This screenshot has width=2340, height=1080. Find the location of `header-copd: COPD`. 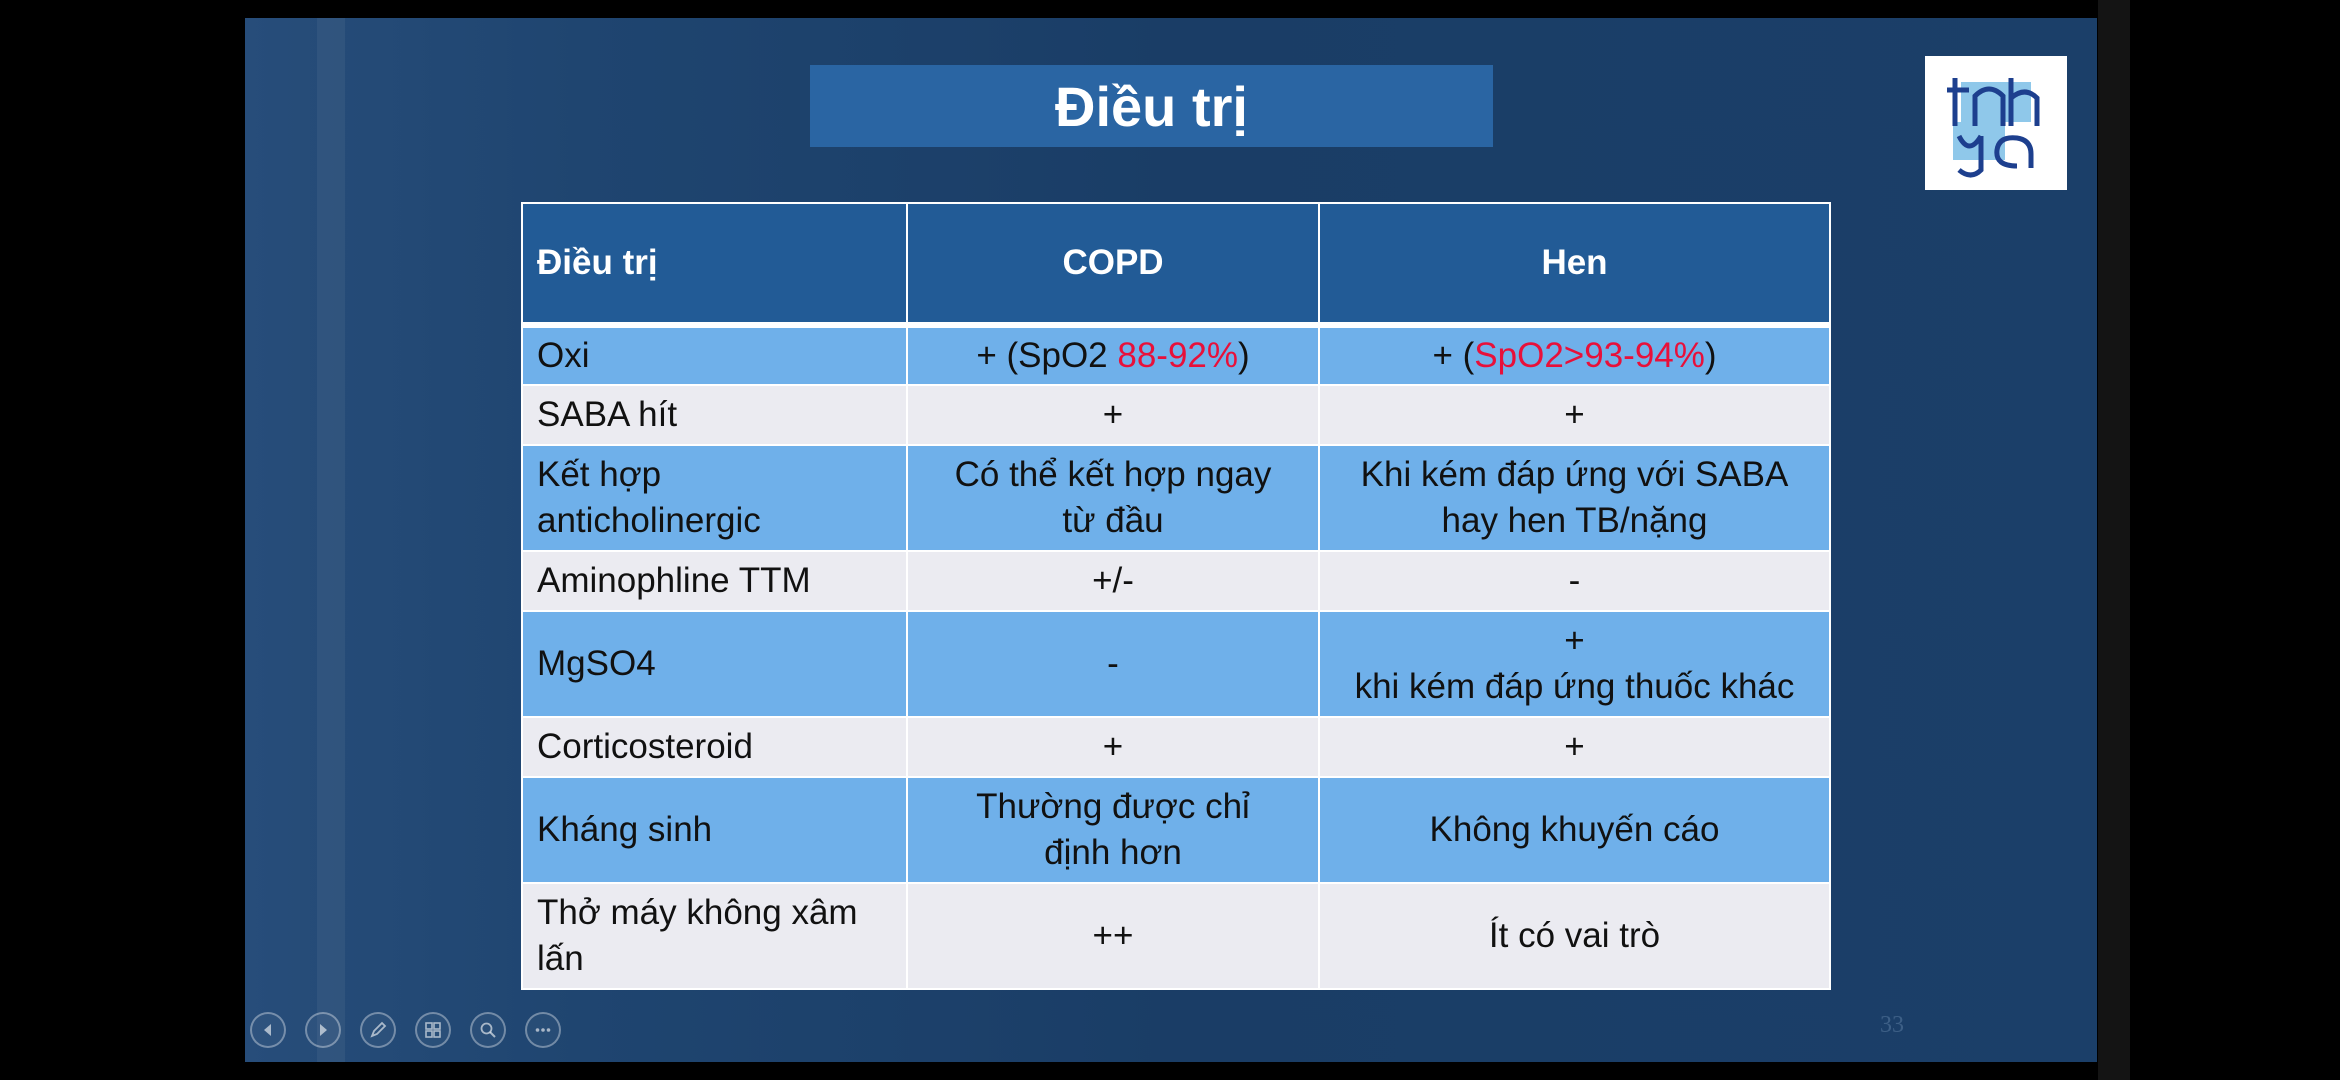

header-copd: COPD is located at coordinates (1113, 264).